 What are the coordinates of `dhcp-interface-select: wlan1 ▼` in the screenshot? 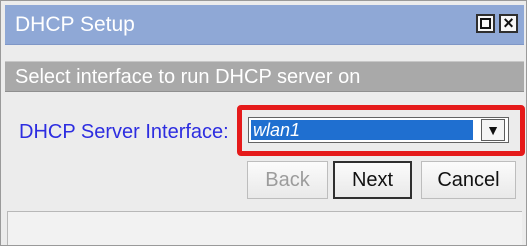 It's located at (378, 130).